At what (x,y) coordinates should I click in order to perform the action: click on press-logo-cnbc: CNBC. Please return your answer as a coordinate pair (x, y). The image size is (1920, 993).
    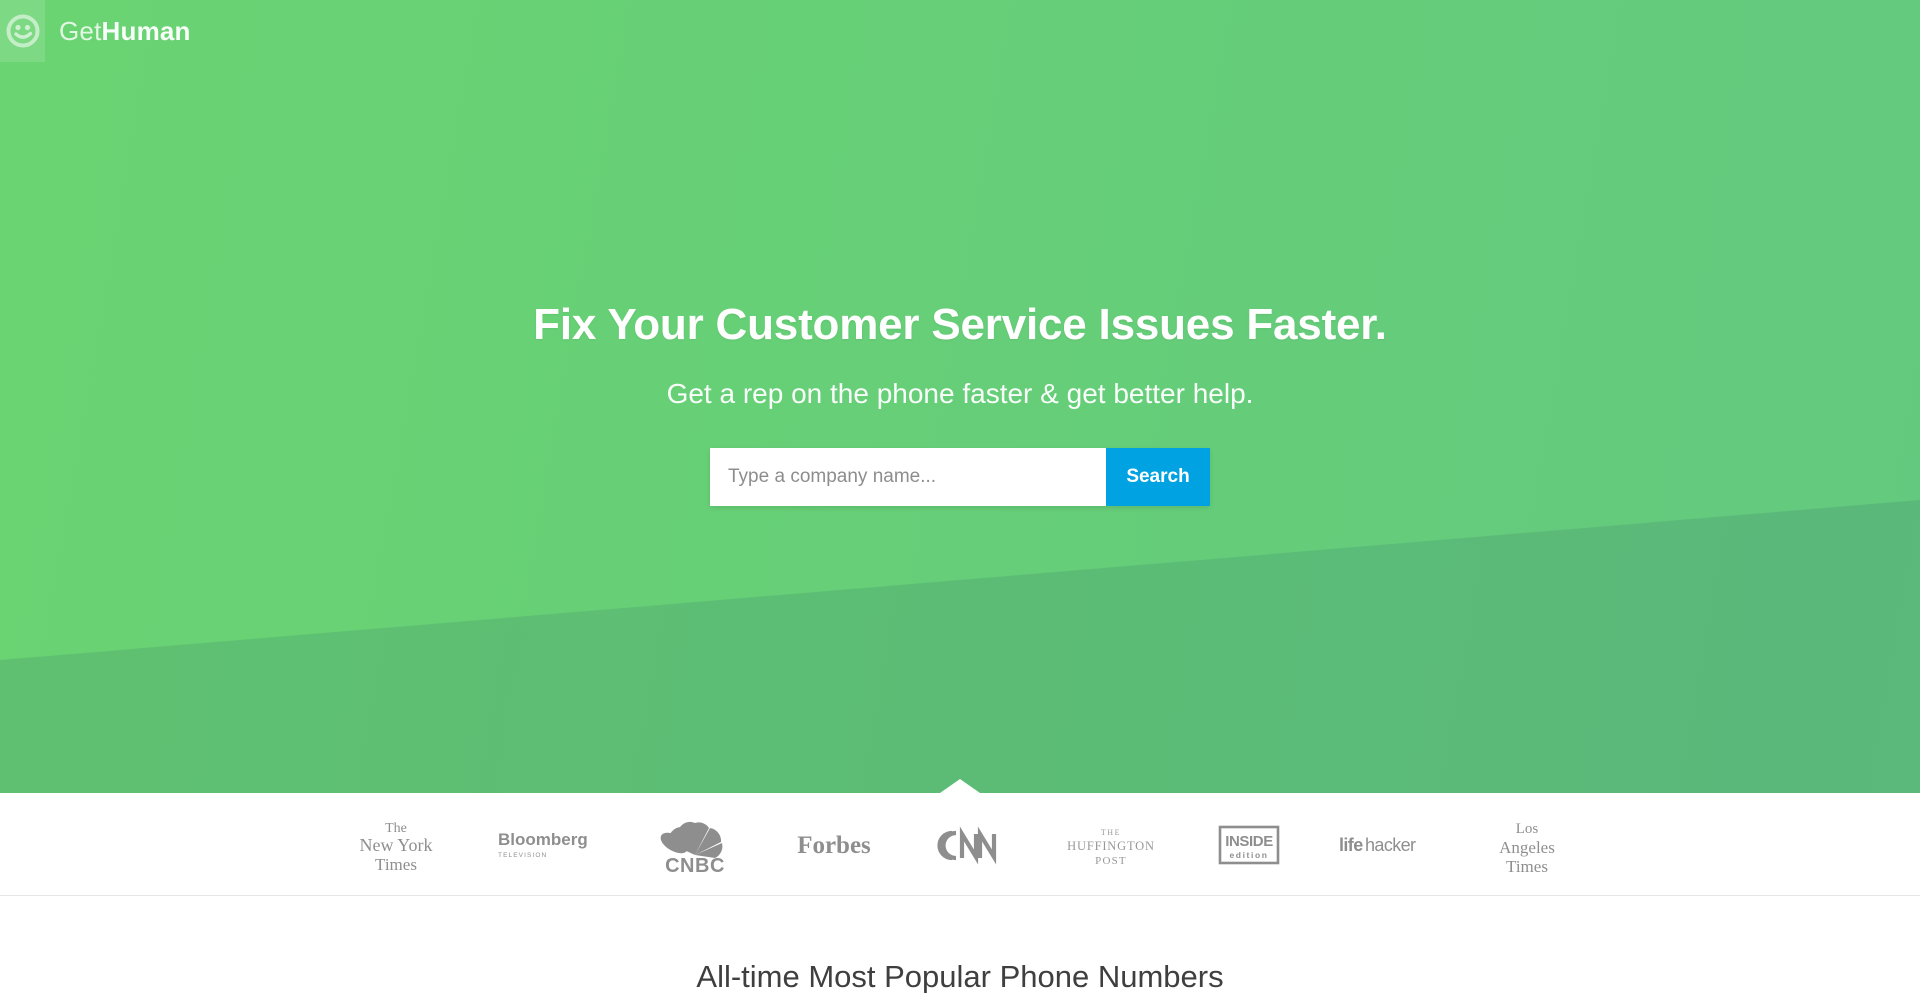
    Looking at the image, I should click on (695, 845).